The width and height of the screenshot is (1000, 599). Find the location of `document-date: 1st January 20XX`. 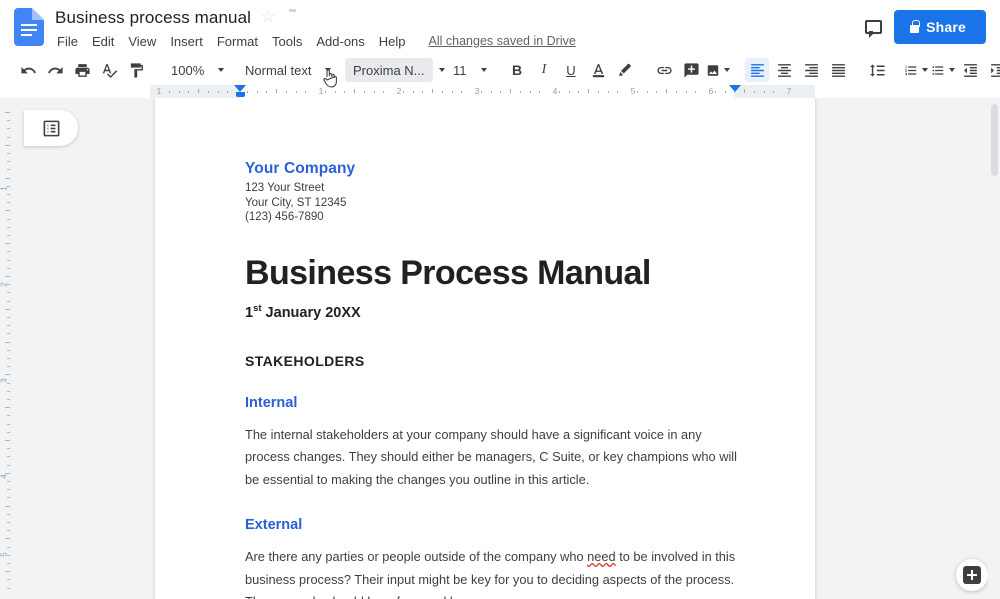

document-date: 1st January 20XX is located at coordinates (493, 312).